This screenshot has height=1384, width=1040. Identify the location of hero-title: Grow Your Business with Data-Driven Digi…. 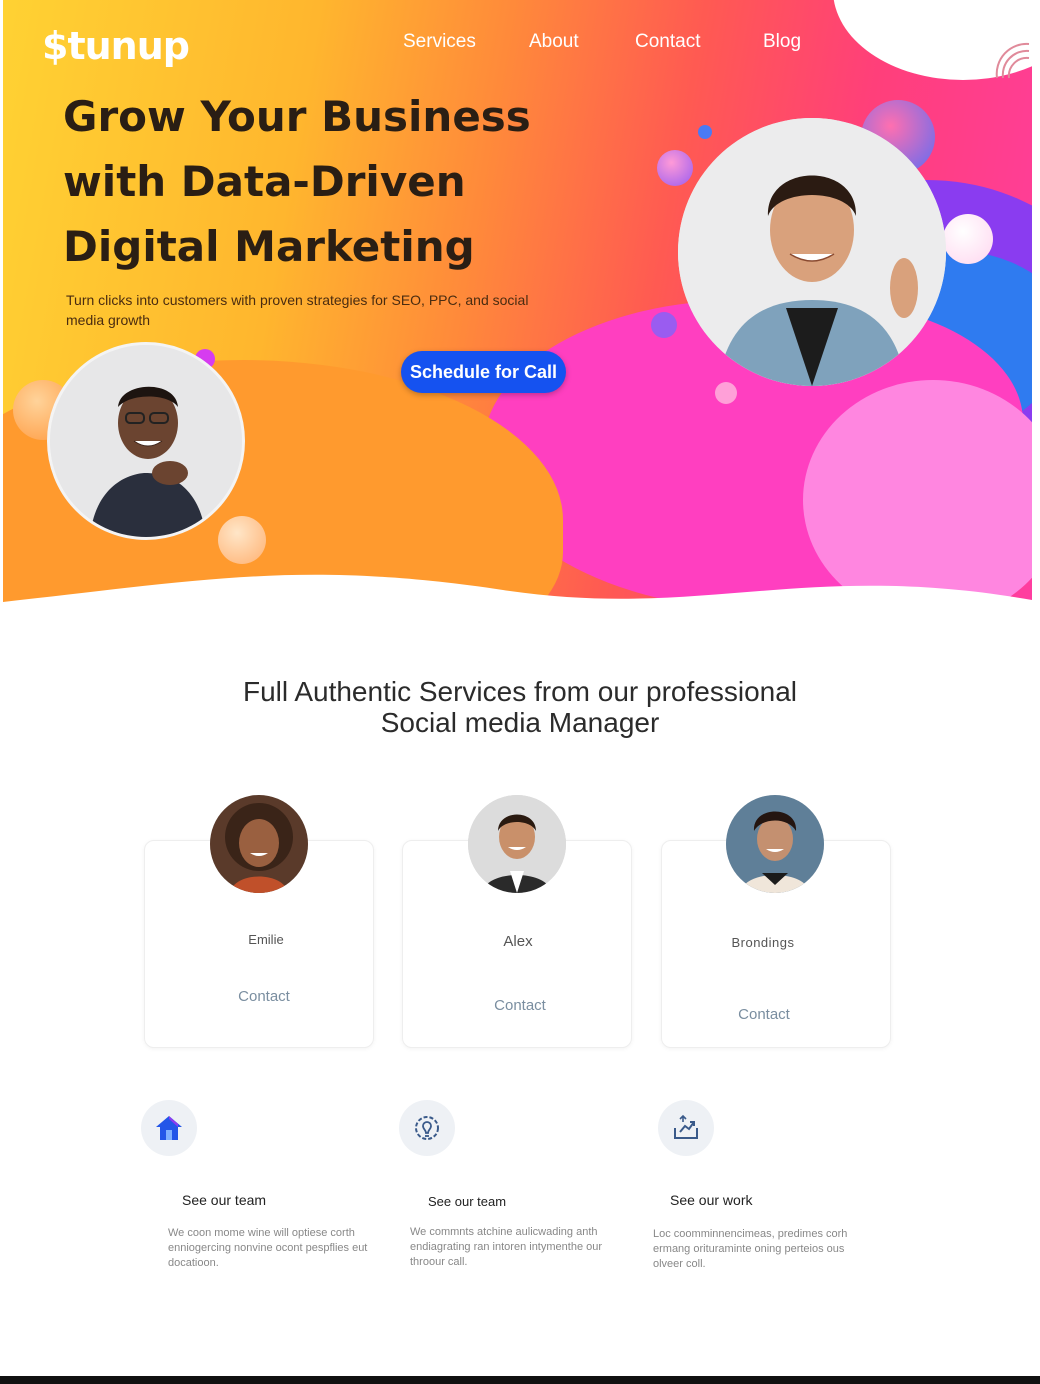
(323, 181).